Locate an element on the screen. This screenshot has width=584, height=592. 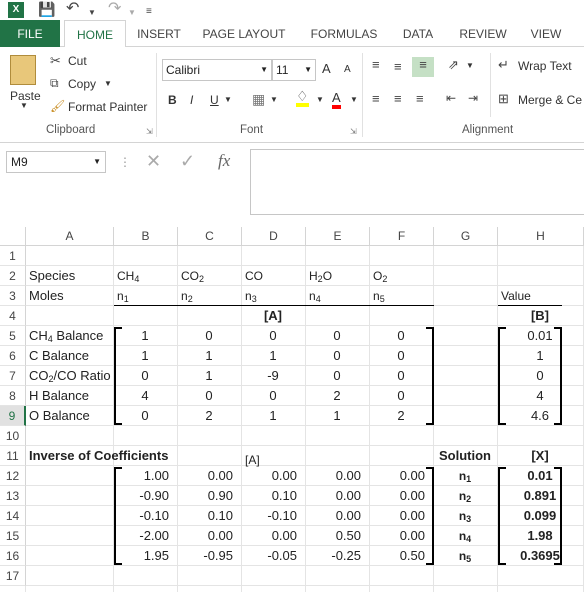
font-color-button: A is located at coordinates (336, 100).